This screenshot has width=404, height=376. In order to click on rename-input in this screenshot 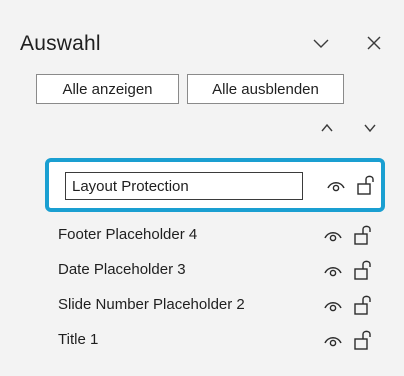, I will do `click(184, 186)`.